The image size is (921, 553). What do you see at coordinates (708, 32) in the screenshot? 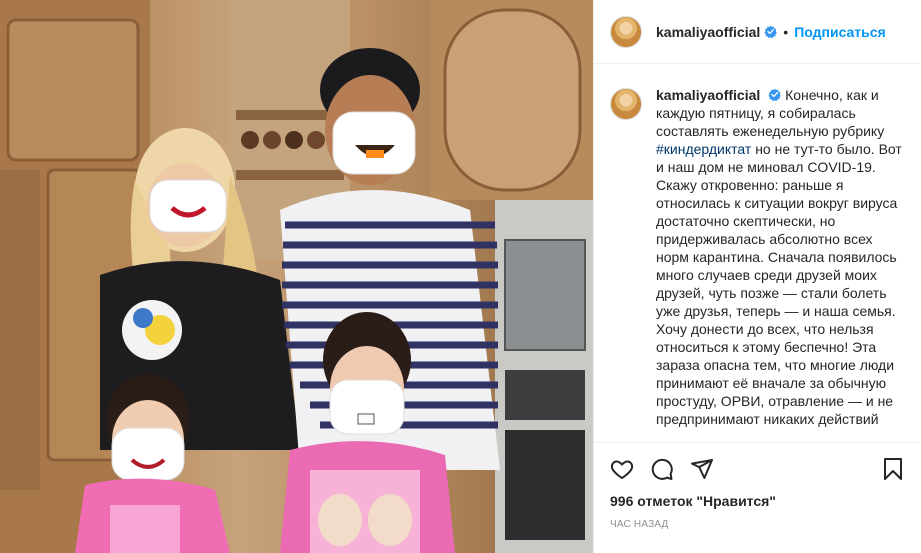
I see `header-username: kamaliyaofficial` at bounding box center [708, 32].